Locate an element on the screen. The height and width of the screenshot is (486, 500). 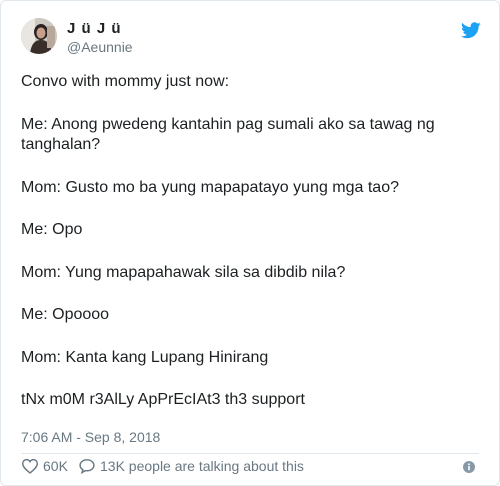
tweet-paragraph: tNx m0M r3AlLy ApPrEcIAt3 th3 support is located at coordinates (163, 399).